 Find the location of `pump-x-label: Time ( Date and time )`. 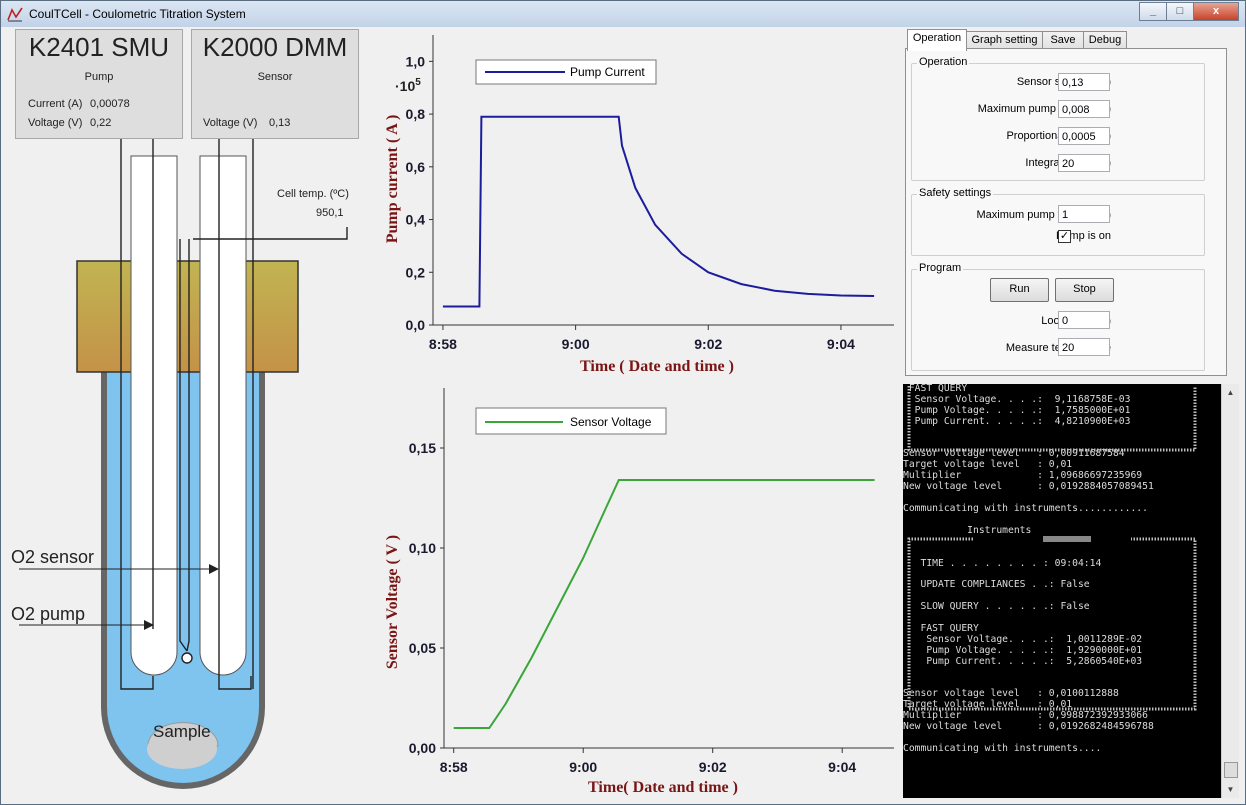

pump-x-label: Time ( Date and time ) is located at coordinates (657, 366).